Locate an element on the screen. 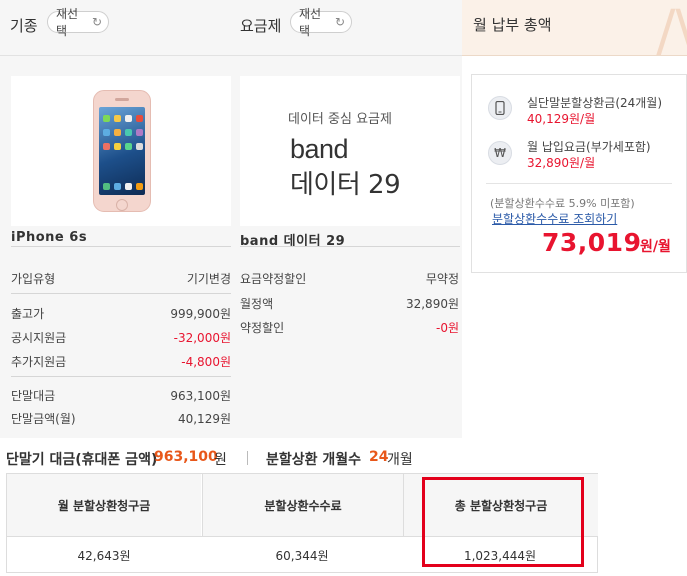 The image size is (687, 576). device-row-value: -4,800원 is located at coordinates (206, 362).